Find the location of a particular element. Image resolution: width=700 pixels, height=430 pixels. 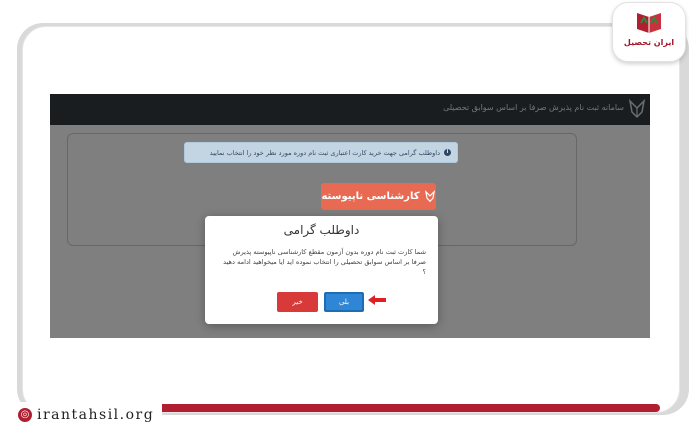

globe-icon: ◎ is located at coordinates (25, 415).